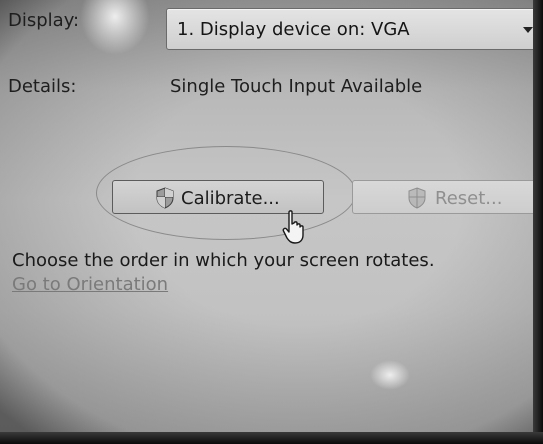 The image size is (543, 444). I want to click on details-value: Single Touch Input Available, so click(296, 86).